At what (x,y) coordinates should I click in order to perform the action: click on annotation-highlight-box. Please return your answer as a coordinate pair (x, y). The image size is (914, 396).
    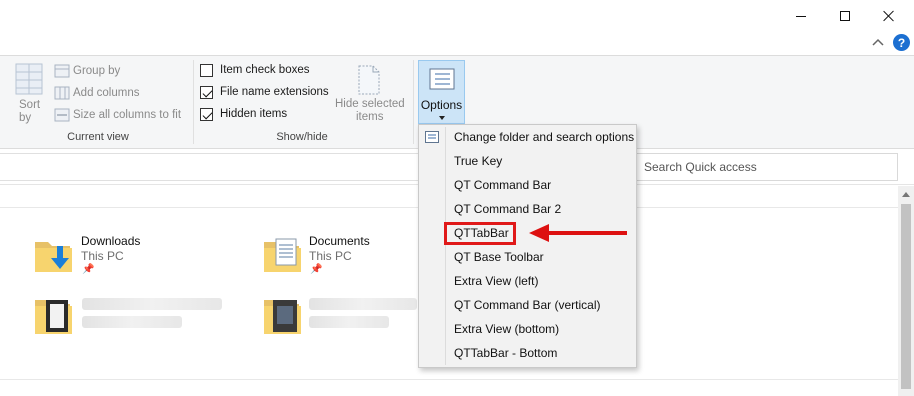
    Looking at the image, I should click on (480, 233).